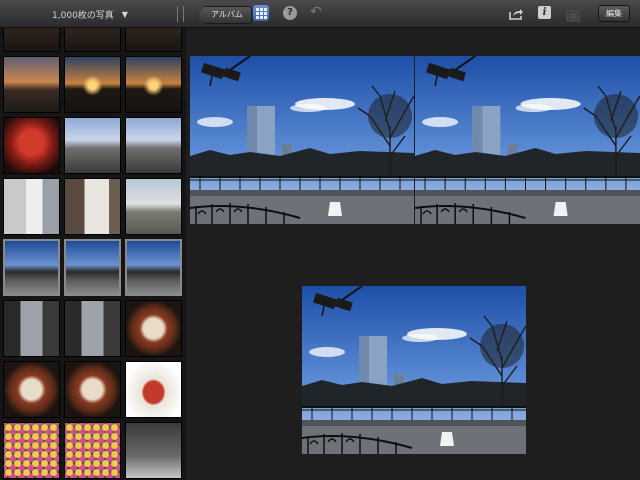  Describe the element at coordinates (544, 12) in the screenshot. I see `info-icon: i` at that location.